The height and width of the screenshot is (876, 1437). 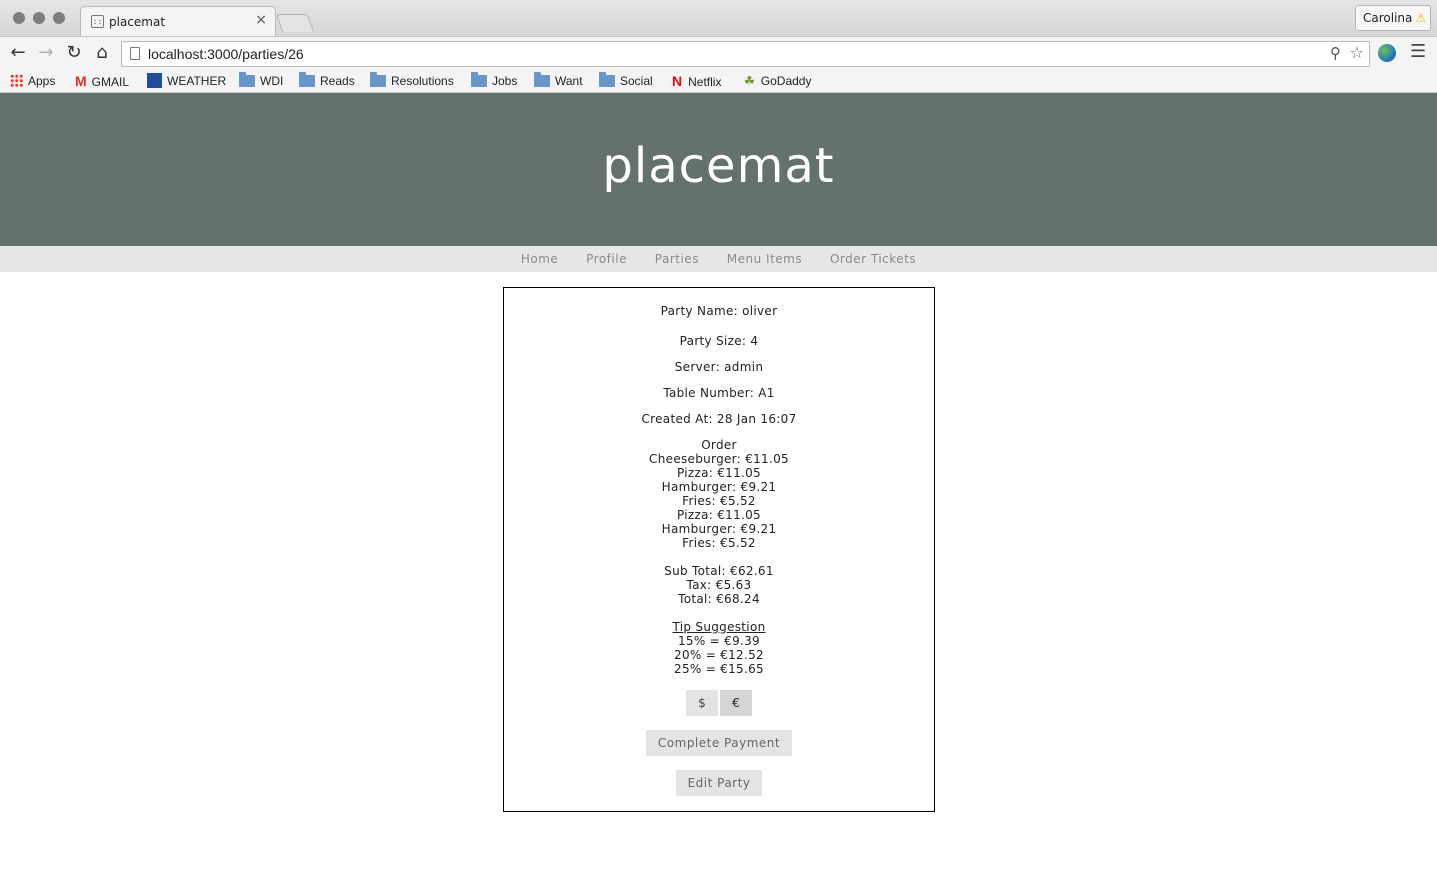 What do you see at coordinates (719, 669) in the screenshot?
I see `tip-option: 25% = €15.65` at bounding box center [719, 669].